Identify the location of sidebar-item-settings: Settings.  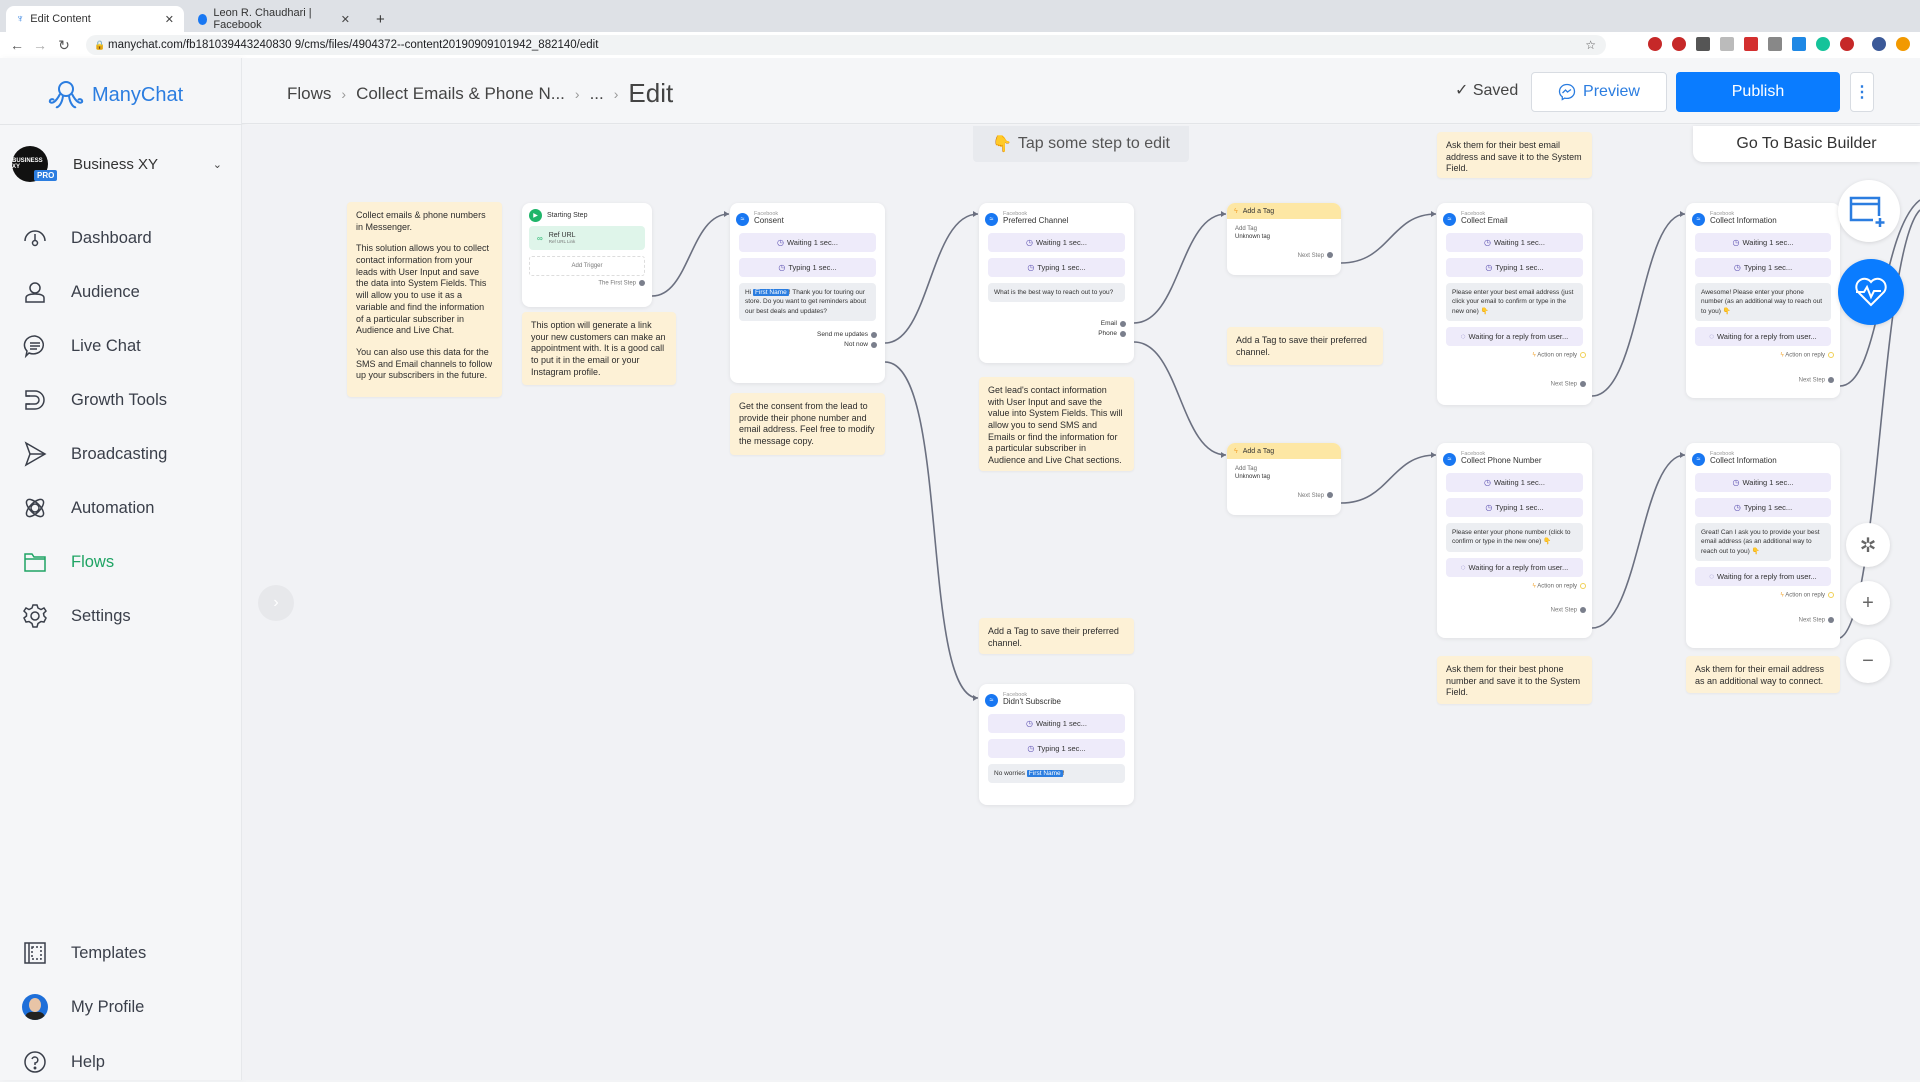
(127, 616).